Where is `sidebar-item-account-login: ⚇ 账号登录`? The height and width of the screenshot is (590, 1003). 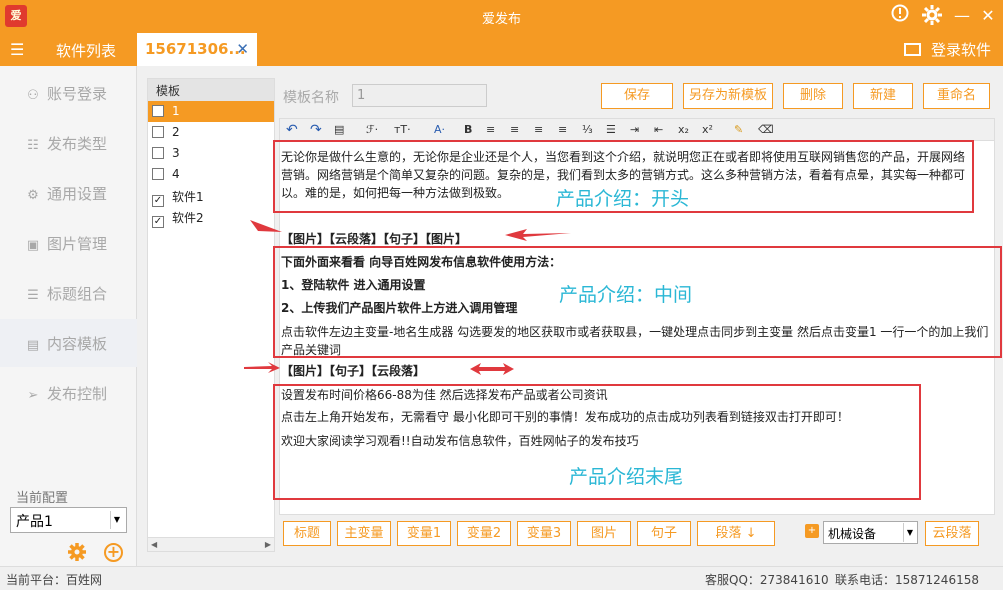
sidebar-item-account-login: ⚇ 账号登录 is located at coordinates (77, 95).